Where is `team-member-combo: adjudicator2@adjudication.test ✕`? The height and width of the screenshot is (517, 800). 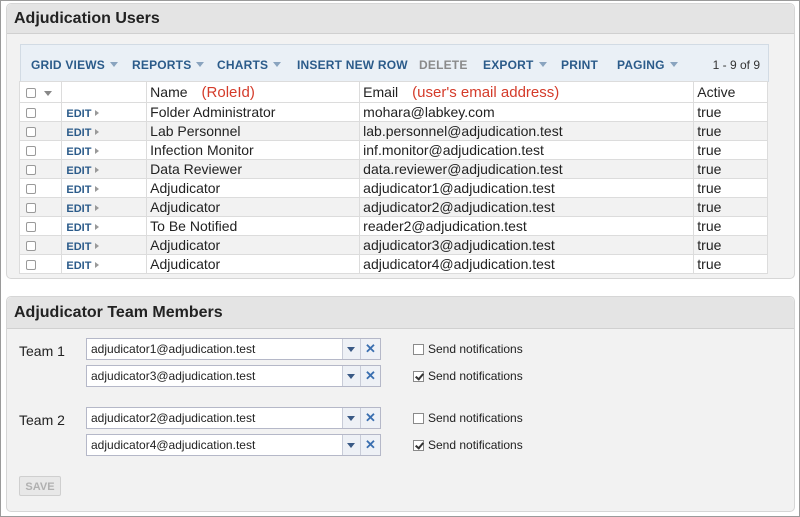
team-member-combo: adjudicator2@adjudication.test ✕ is located at coordinates (233, 418).